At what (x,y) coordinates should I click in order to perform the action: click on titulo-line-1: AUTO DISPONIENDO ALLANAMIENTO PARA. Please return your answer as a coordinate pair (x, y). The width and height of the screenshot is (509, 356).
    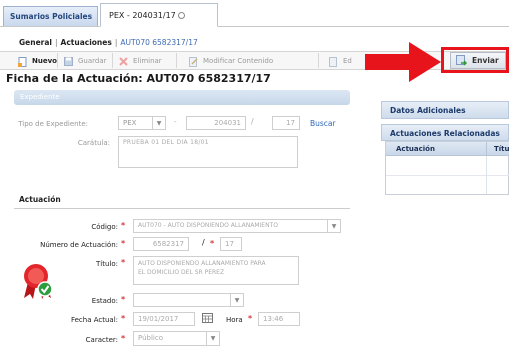
    Looking at the image, I should click on (202, 263).